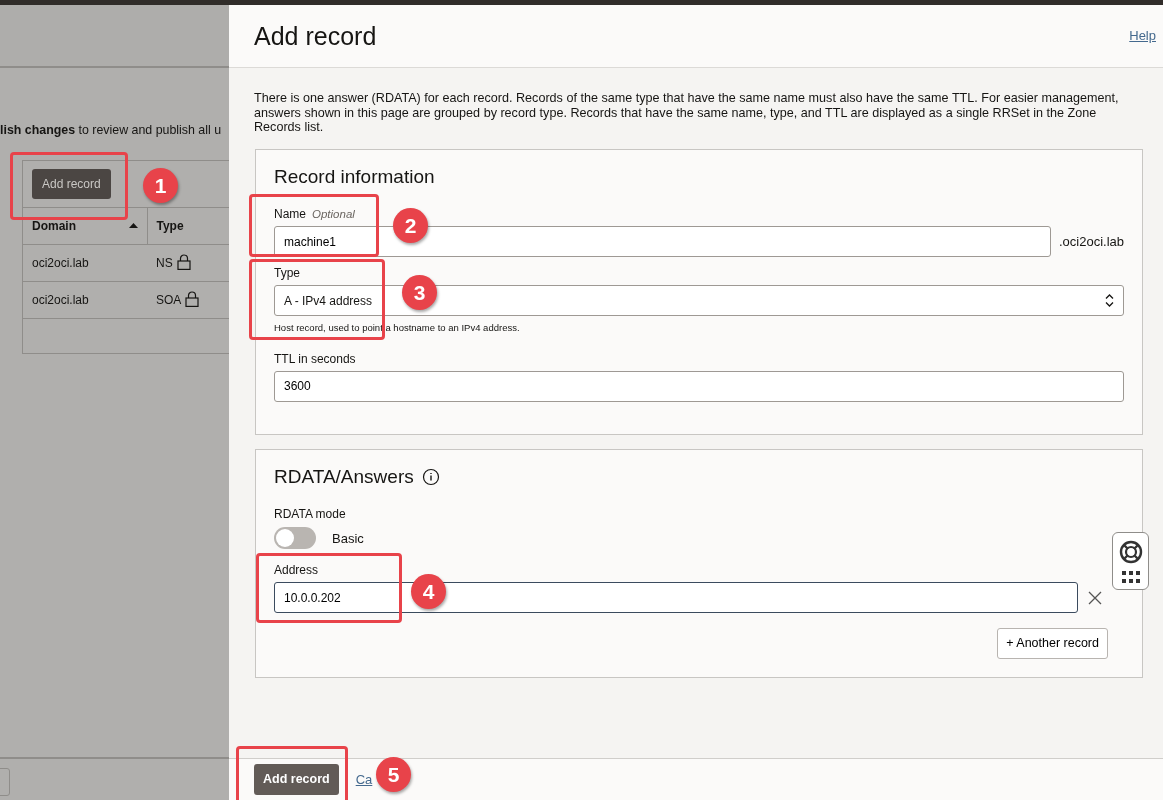  I want to click on optional-tag: Optional, so click(333, 215).